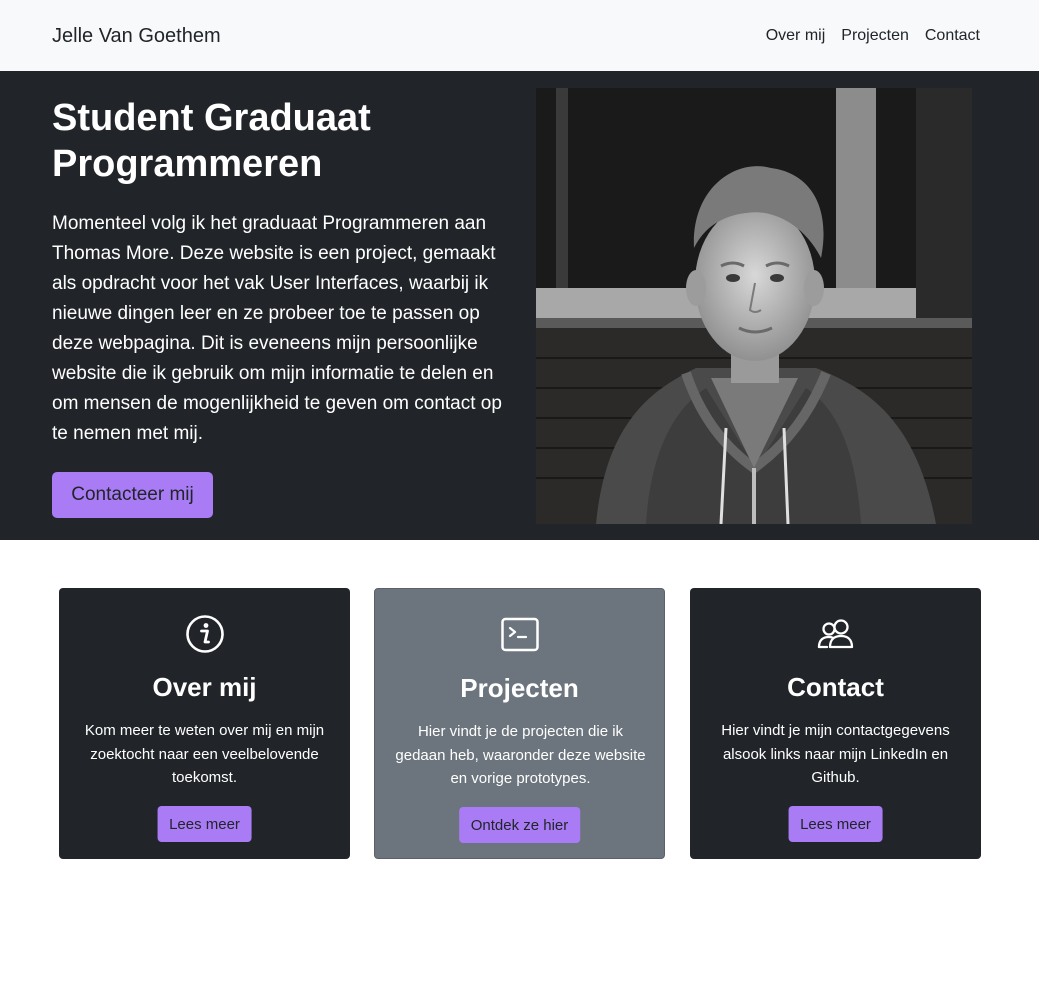 The image size is (1039, 1008). Describe the element at coordinates (204, 687) in the screenshot. I see `card-title: Over mij` at that location.